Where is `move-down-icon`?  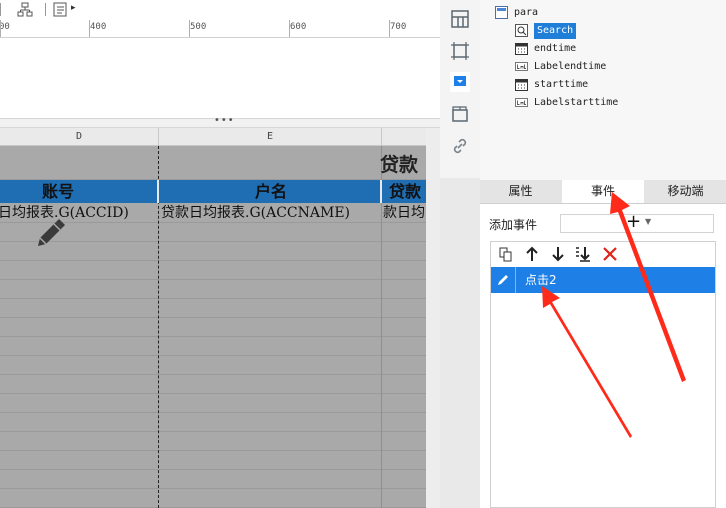 move-down-icon is located at coordinates (558, 254).